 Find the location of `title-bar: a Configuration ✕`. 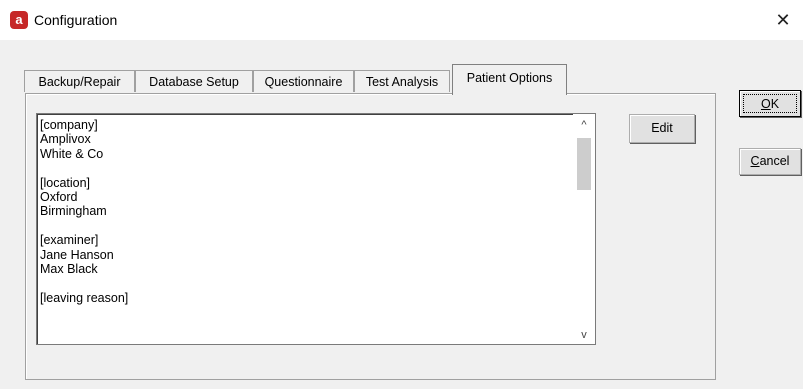

title-bar: a Configuration ✕ is located at coordinates (401, 20).